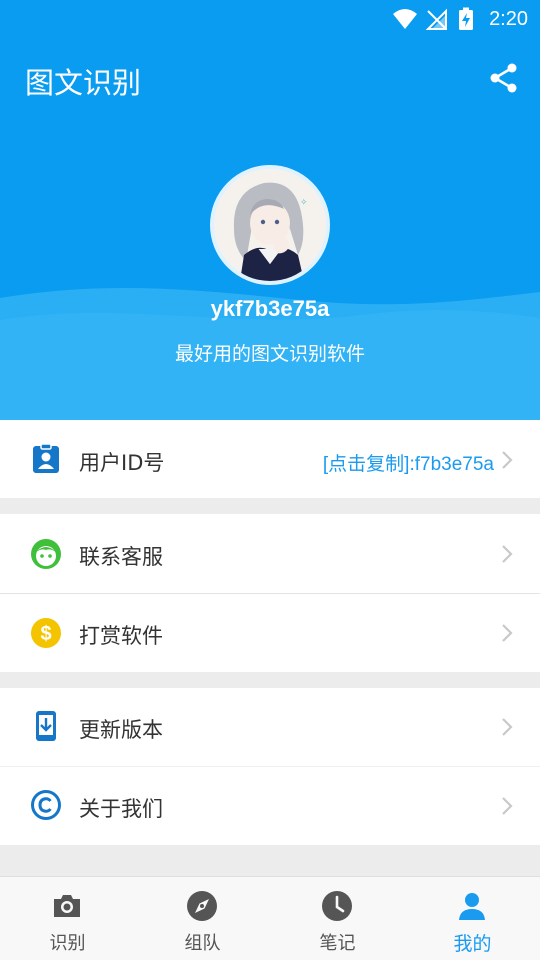 The width and height of the screenshot is (540, 960). What do you see at coordinates (270, 806) in the screenshot?
I see `about-row: 关于我们` at bounding box center [270, 806].